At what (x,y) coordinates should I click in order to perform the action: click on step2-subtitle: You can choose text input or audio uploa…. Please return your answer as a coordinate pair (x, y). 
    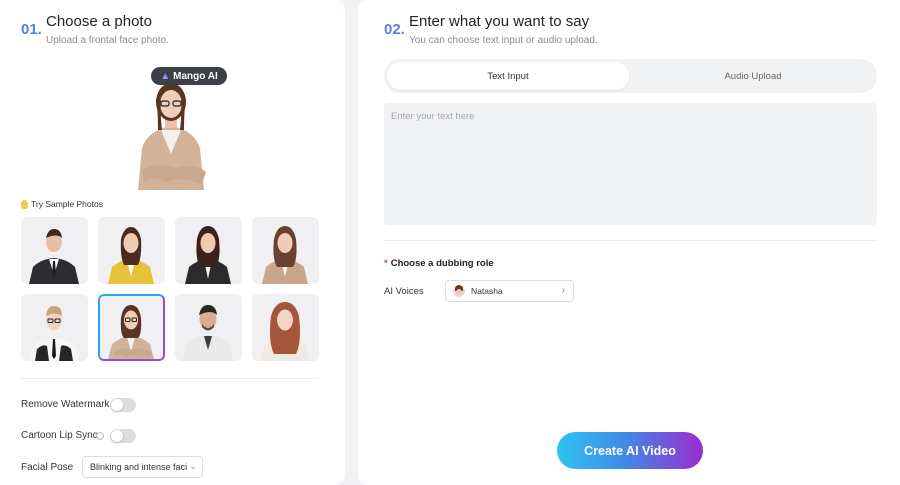
    Looking at the image, I should click on (503, 40).